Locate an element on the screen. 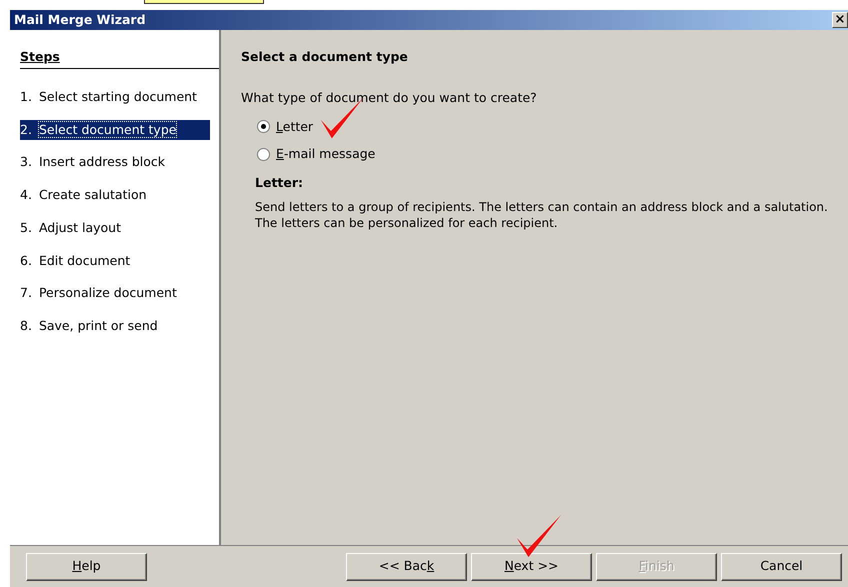  step-item: 8. Save, print or send is located at coordinates (115, 326).